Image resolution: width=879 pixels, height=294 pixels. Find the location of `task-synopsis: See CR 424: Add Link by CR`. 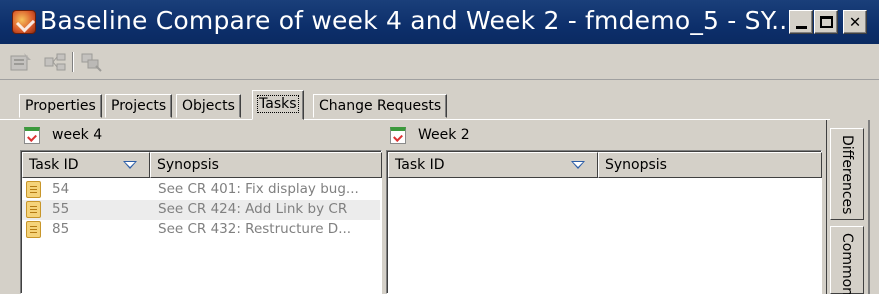

task-synopsis: See CR 424: Add Link by CR is located at coordinates (253, 209).